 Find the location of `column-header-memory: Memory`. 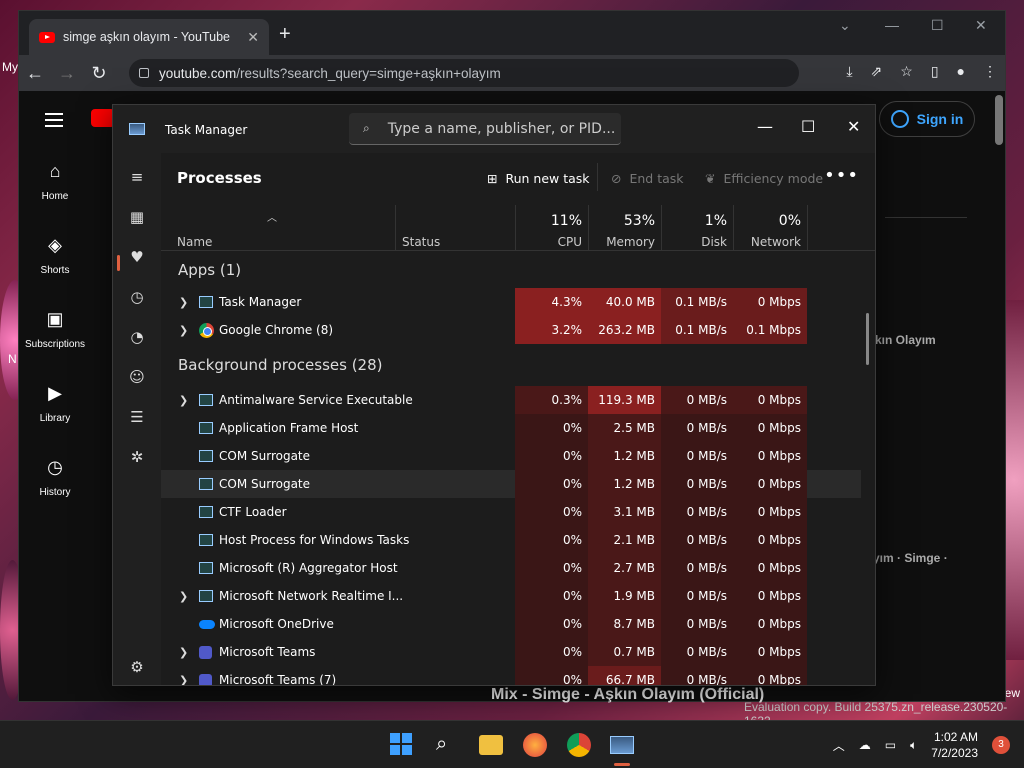

column-header-memory: Memory is located at coordinates (621, 242).